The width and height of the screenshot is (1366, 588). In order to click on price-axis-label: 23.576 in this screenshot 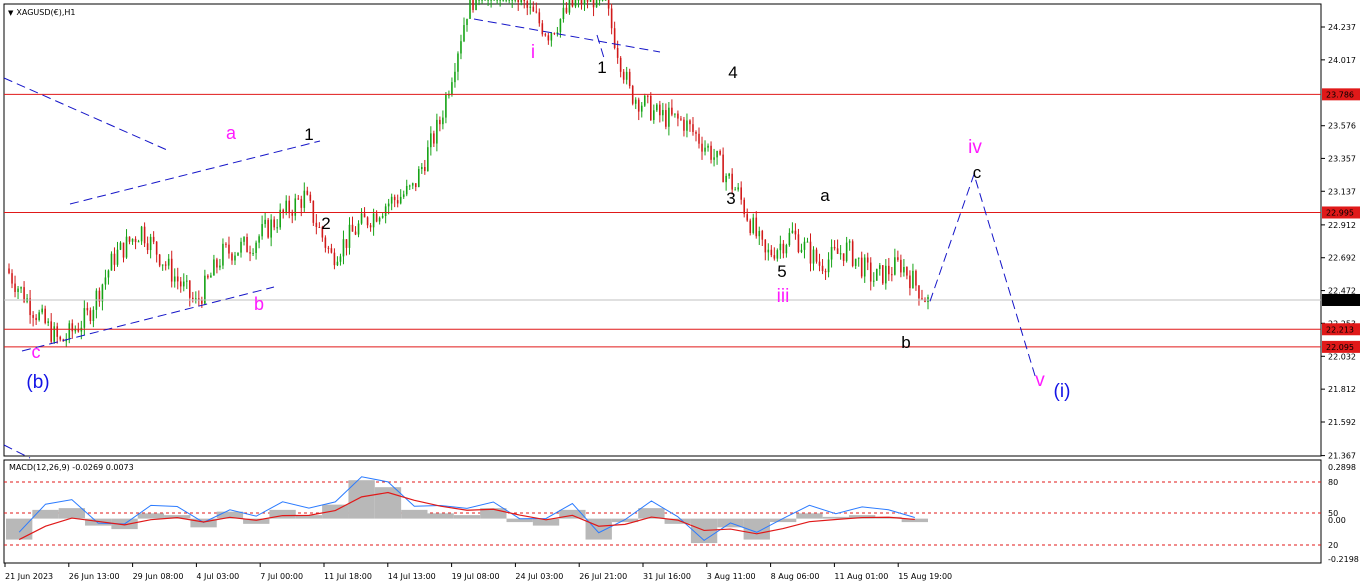, I will do `click(1342, 126)`.